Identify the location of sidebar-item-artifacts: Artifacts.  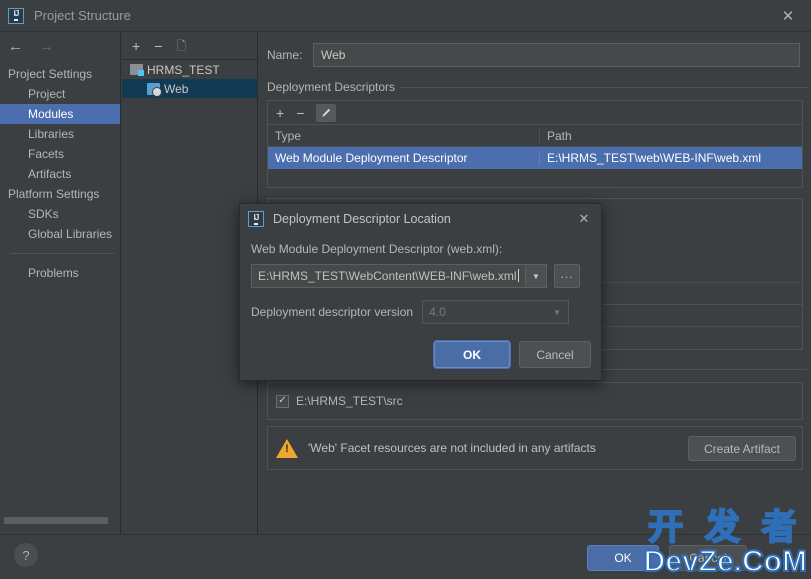
(60, 174).